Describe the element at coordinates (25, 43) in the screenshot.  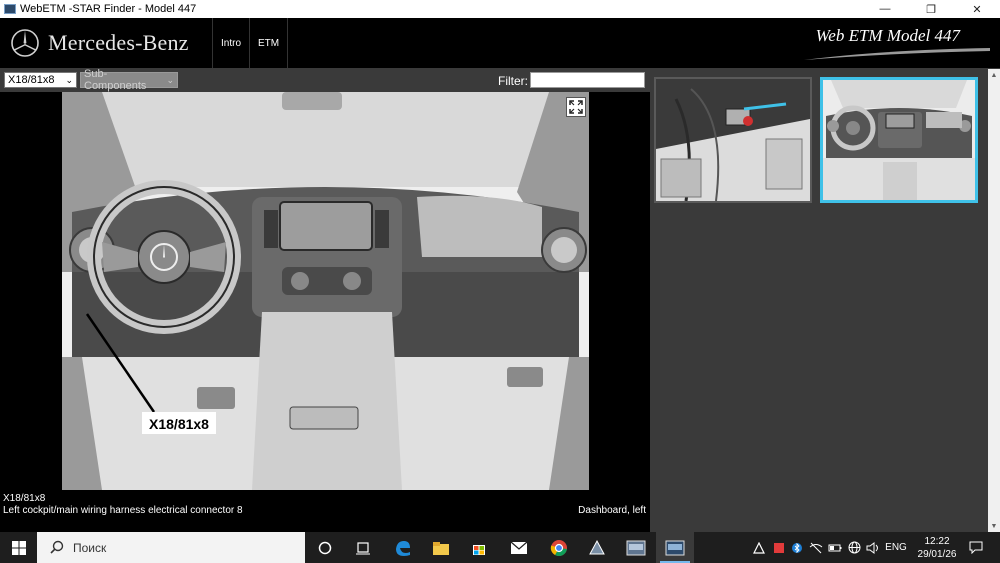
I see `mercedes-star-icon` at that location.